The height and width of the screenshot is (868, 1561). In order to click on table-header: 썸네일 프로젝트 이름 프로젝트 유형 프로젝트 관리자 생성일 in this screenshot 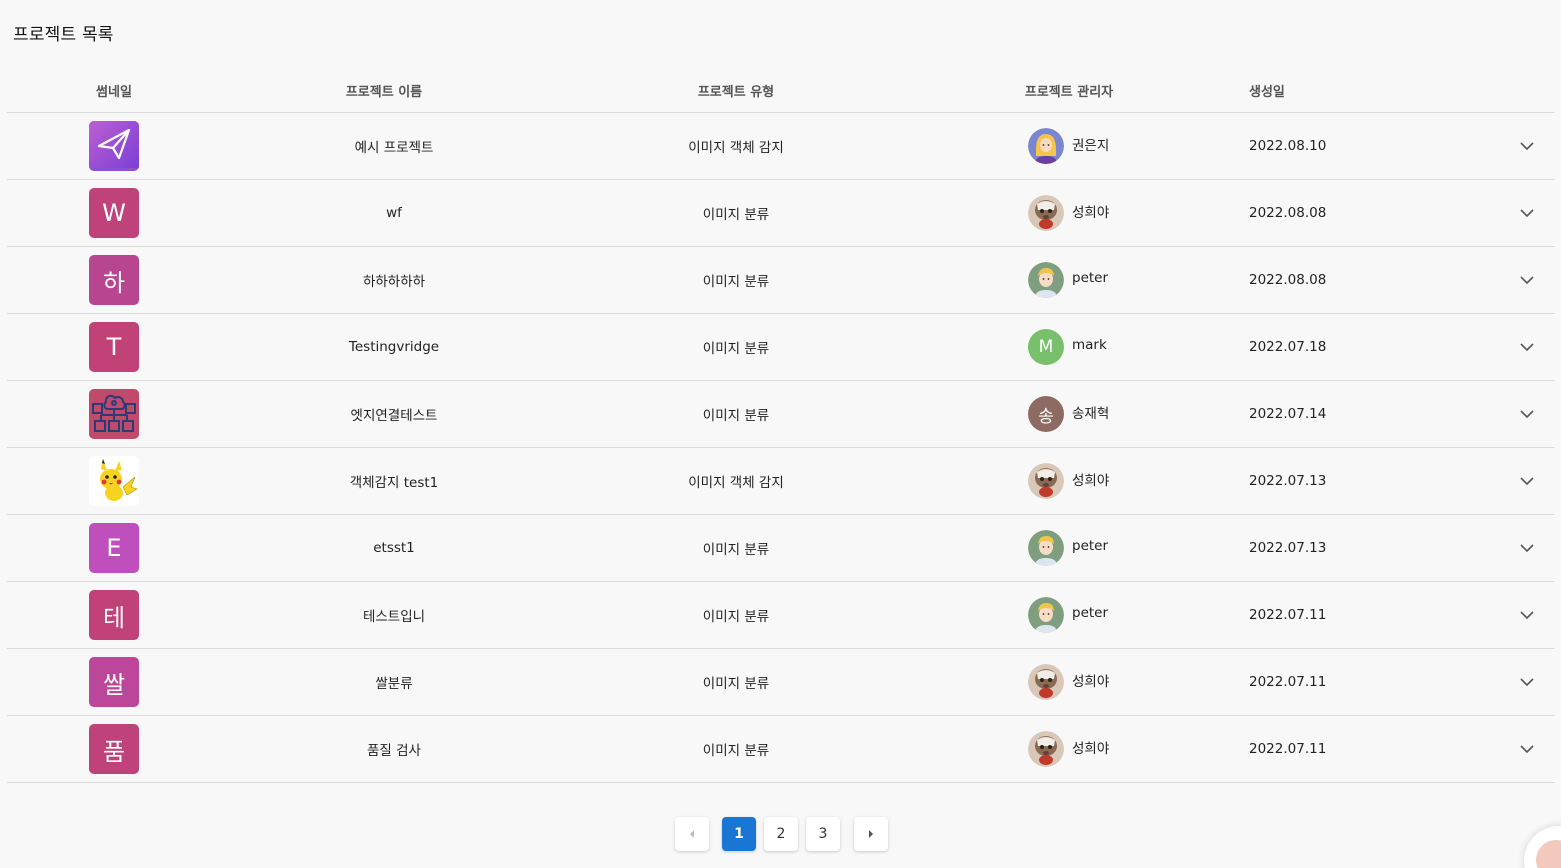, I will do `click(781, 89)`.